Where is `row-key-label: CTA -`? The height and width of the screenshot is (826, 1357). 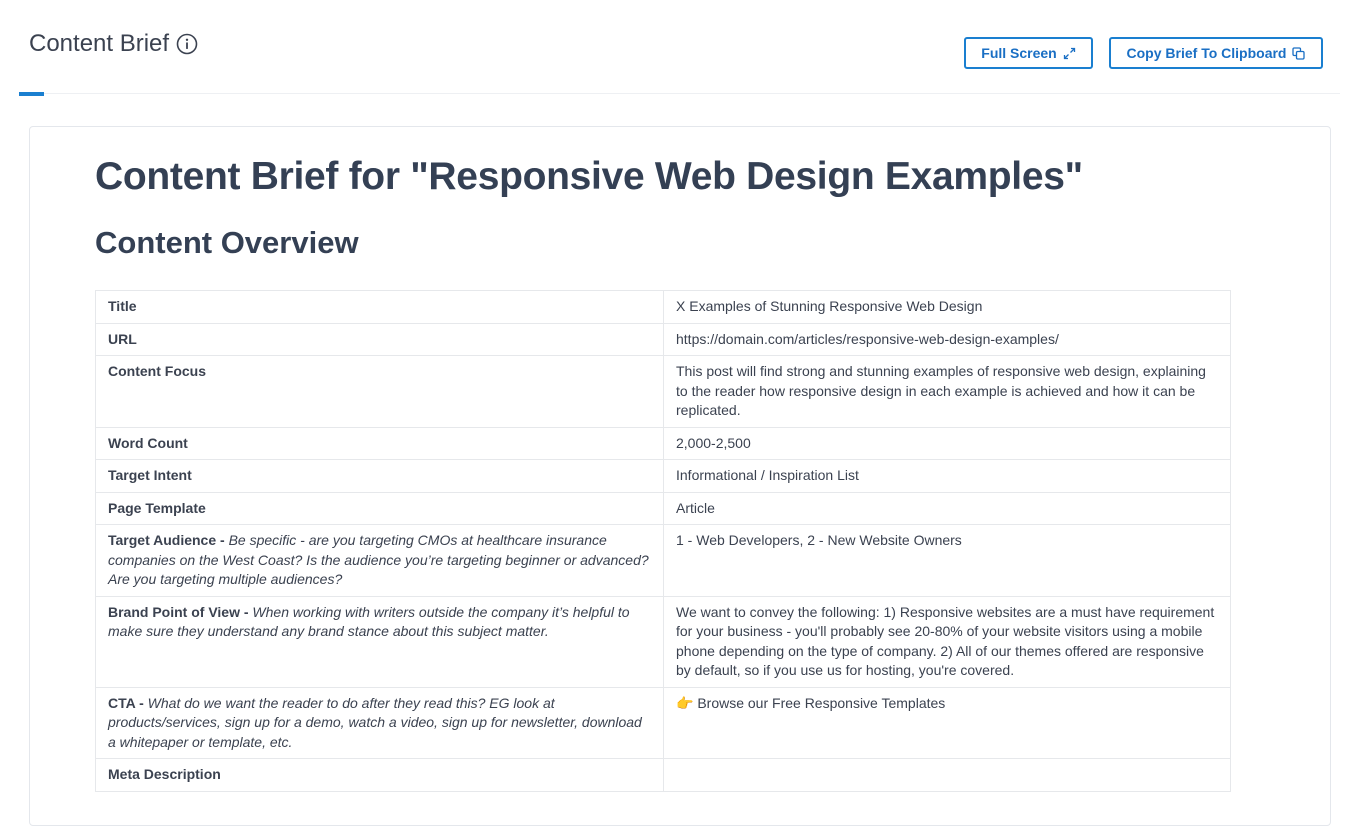
row-key-label: CTA - is located at coordinates (128, 702).